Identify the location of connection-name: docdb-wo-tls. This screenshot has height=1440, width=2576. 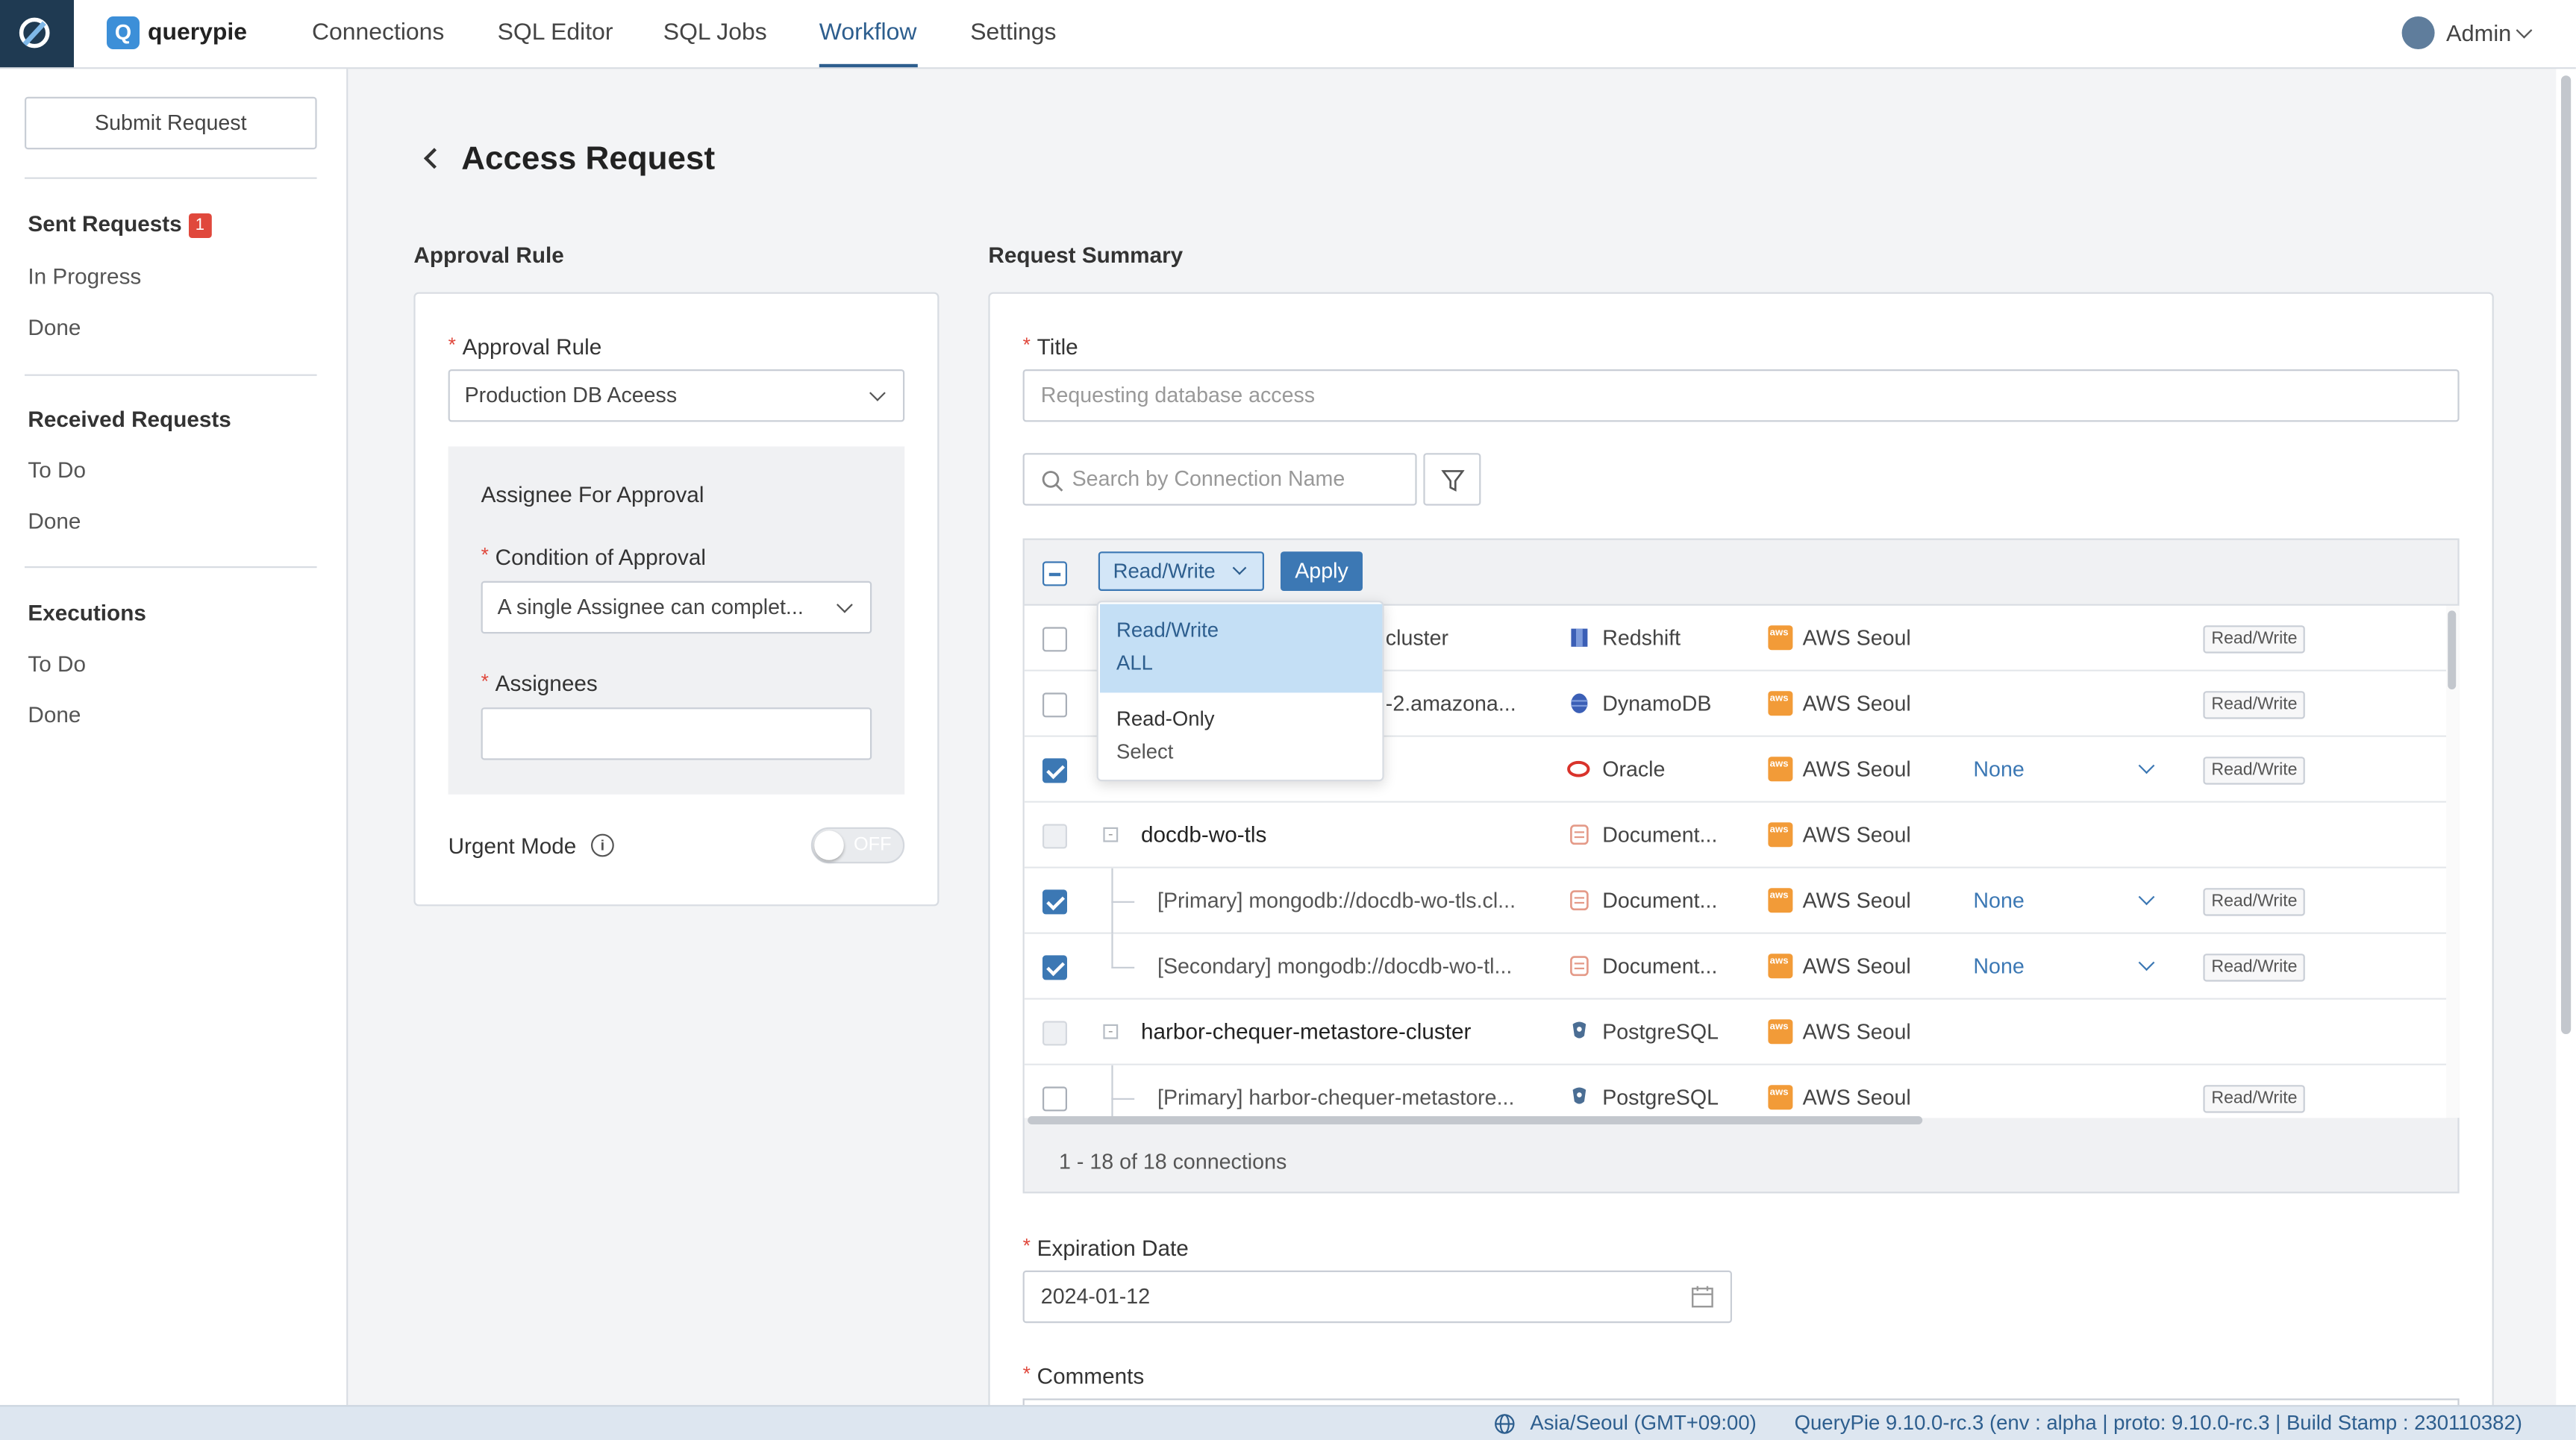
(1204, 835).